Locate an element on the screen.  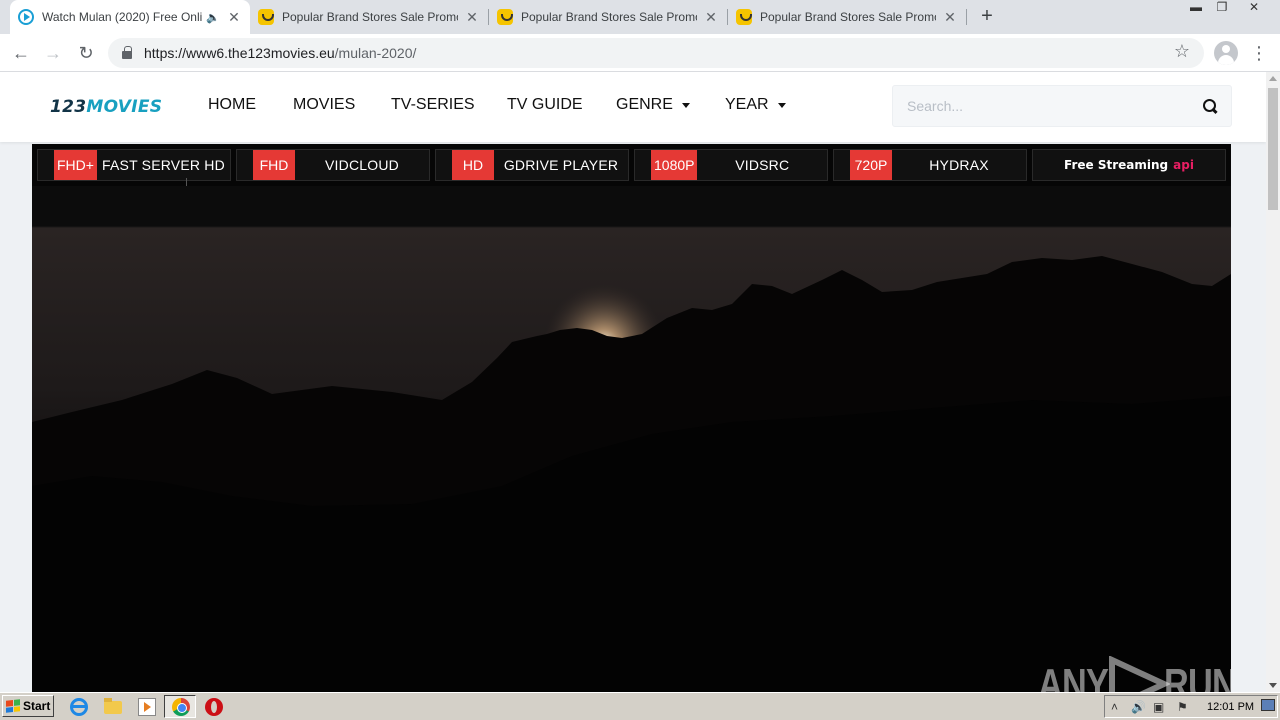
watermark-right: RUN is located at coordinates (1197, 676).